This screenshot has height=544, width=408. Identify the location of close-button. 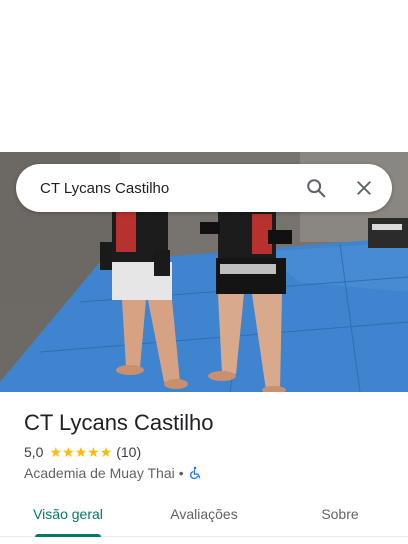
(364, 188).